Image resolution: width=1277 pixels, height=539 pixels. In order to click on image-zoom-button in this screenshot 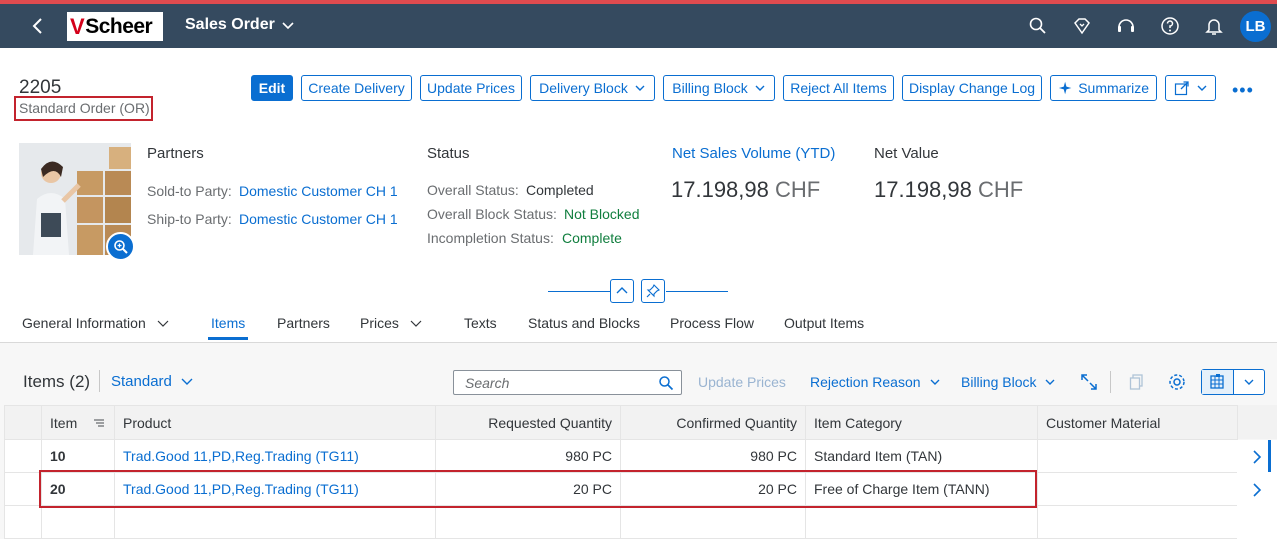, I will do `click(120, 246)`.